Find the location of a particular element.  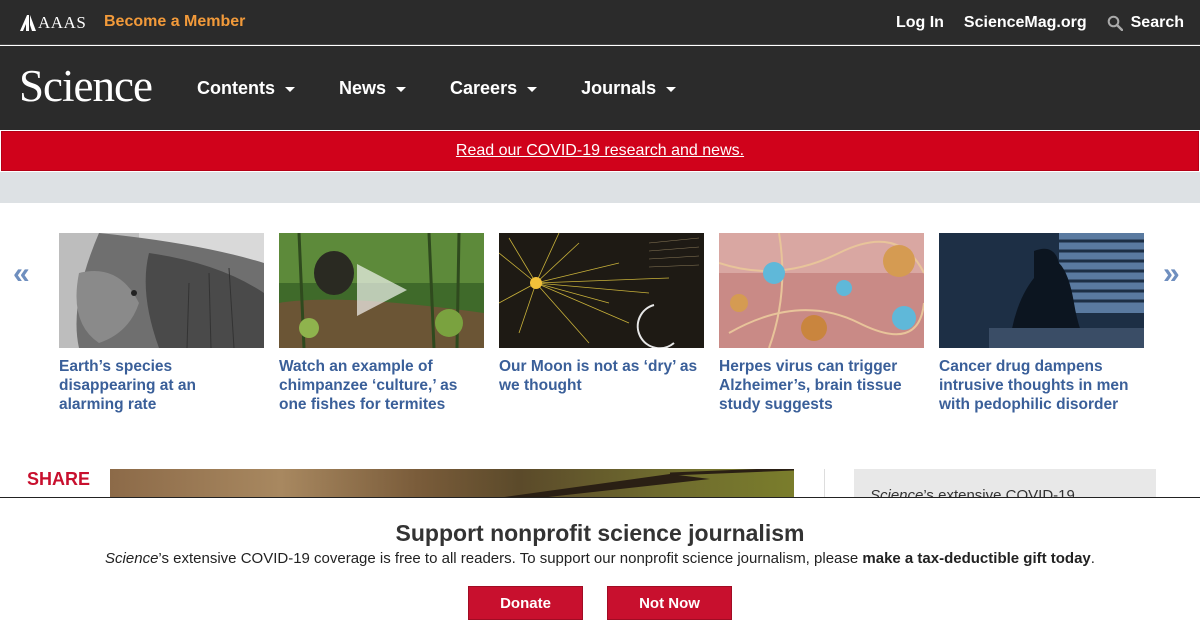

log-in-link: Log In is located at coordinates (920, 23).